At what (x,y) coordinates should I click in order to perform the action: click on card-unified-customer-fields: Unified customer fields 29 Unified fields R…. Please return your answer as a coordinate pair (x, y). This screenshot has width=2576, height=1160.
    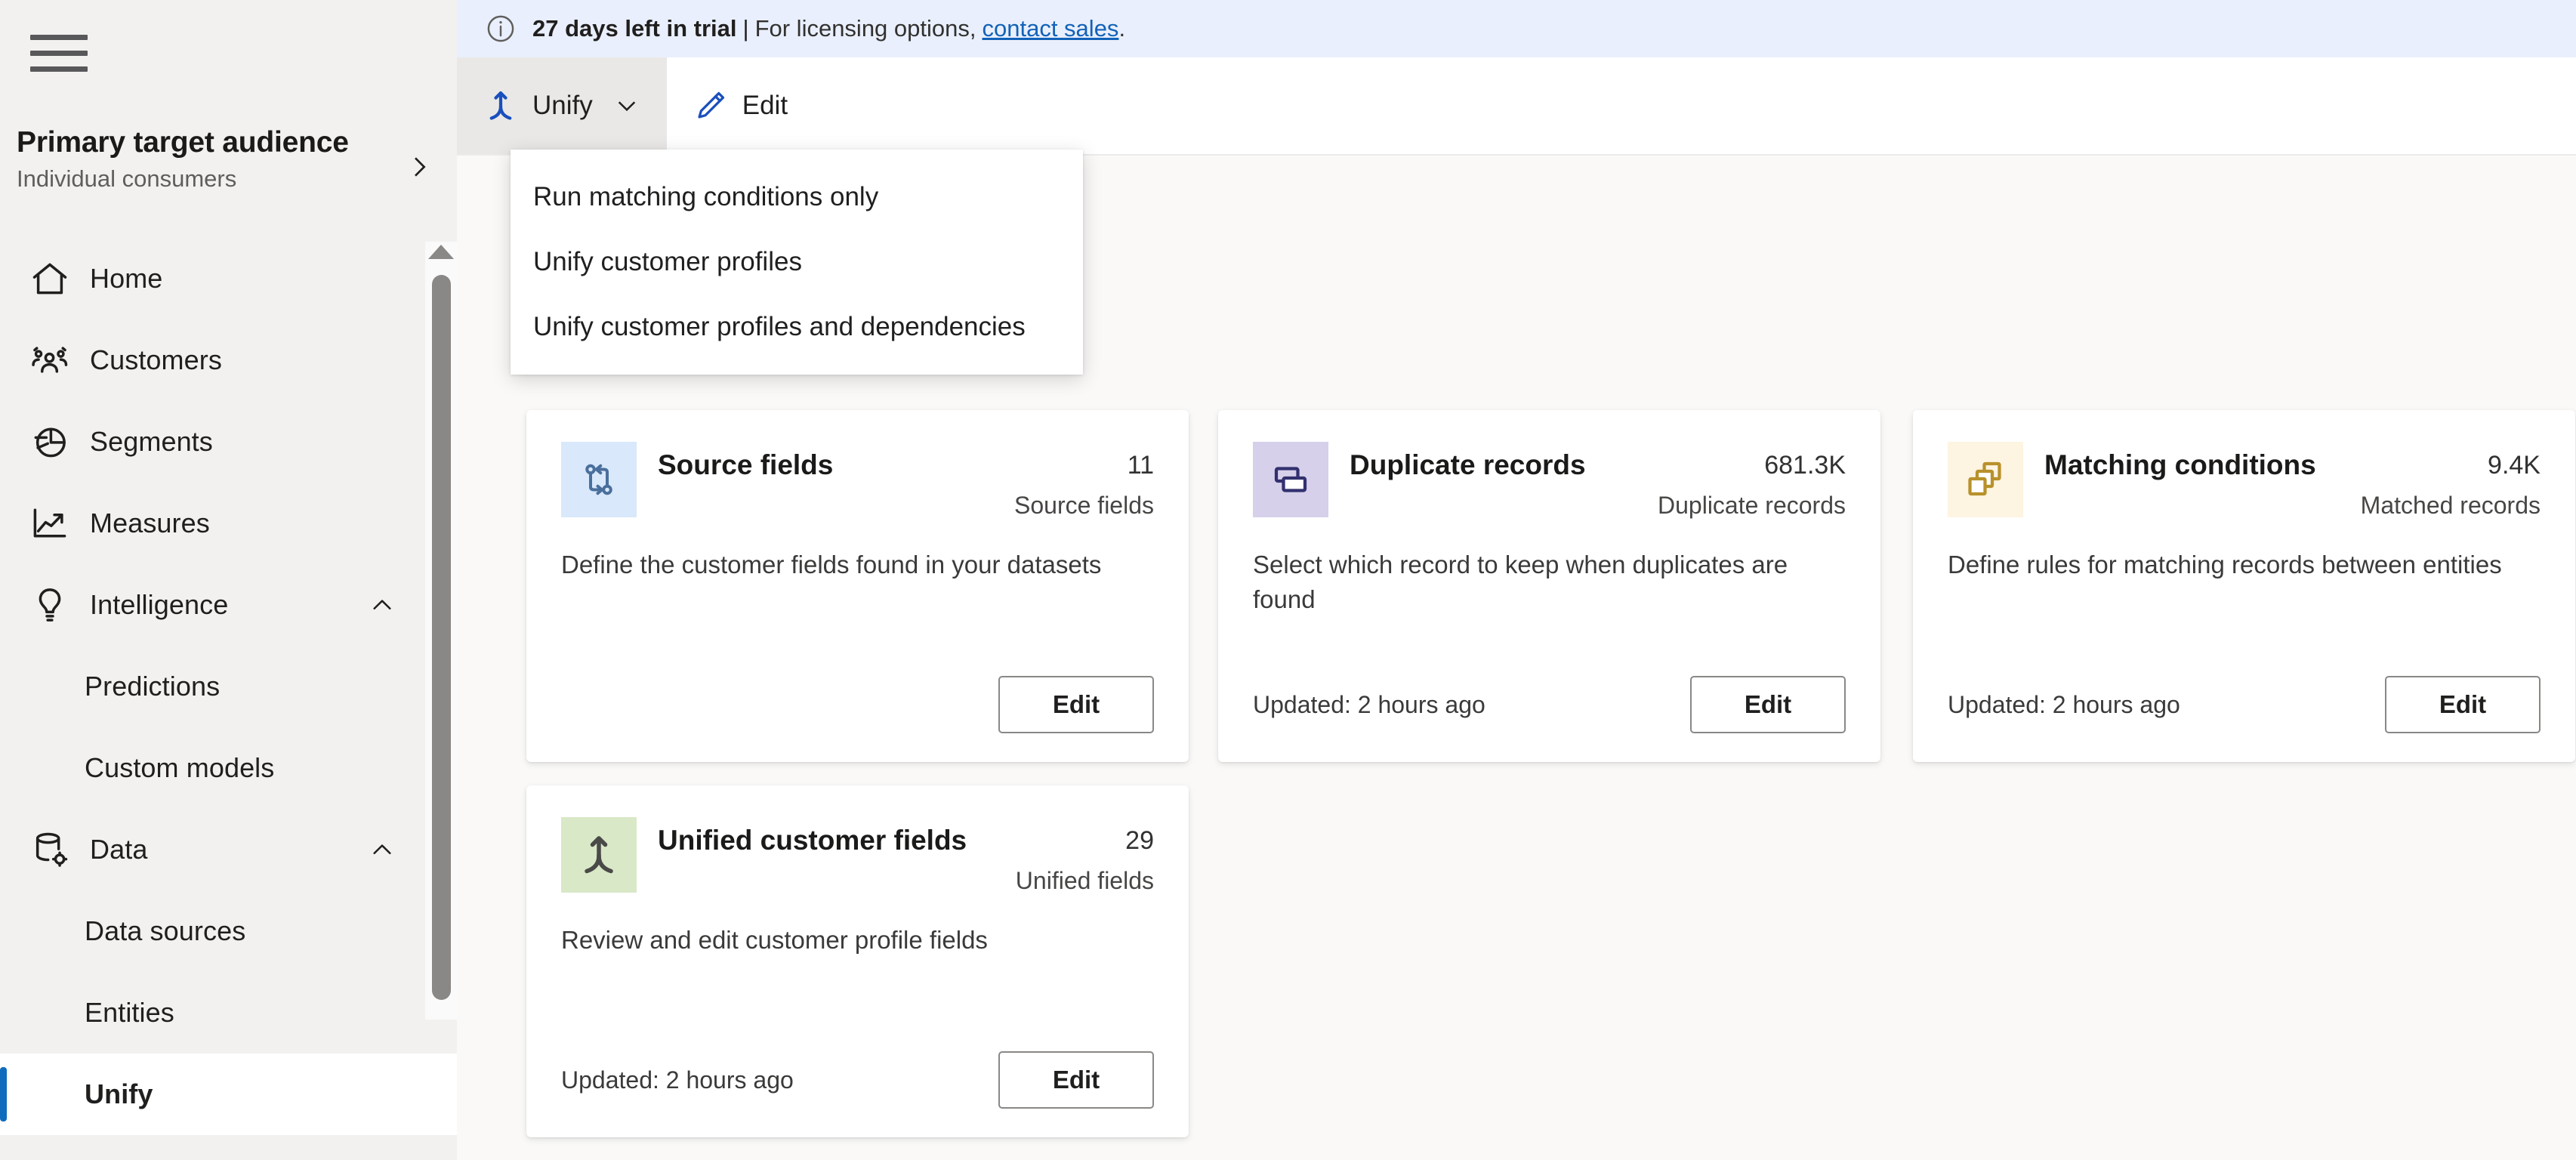
    Looking at the image, I should click on (857, 961).